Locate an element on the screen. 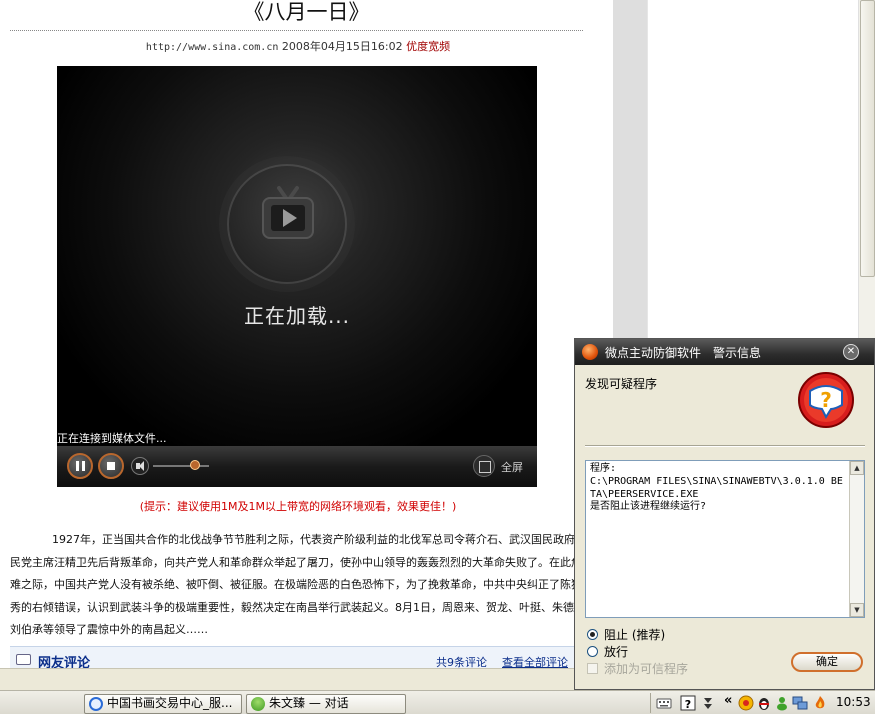 The height and width of the screenshot is (714, 875). radio-allow: 放行 is located at coordinates (607, 651).